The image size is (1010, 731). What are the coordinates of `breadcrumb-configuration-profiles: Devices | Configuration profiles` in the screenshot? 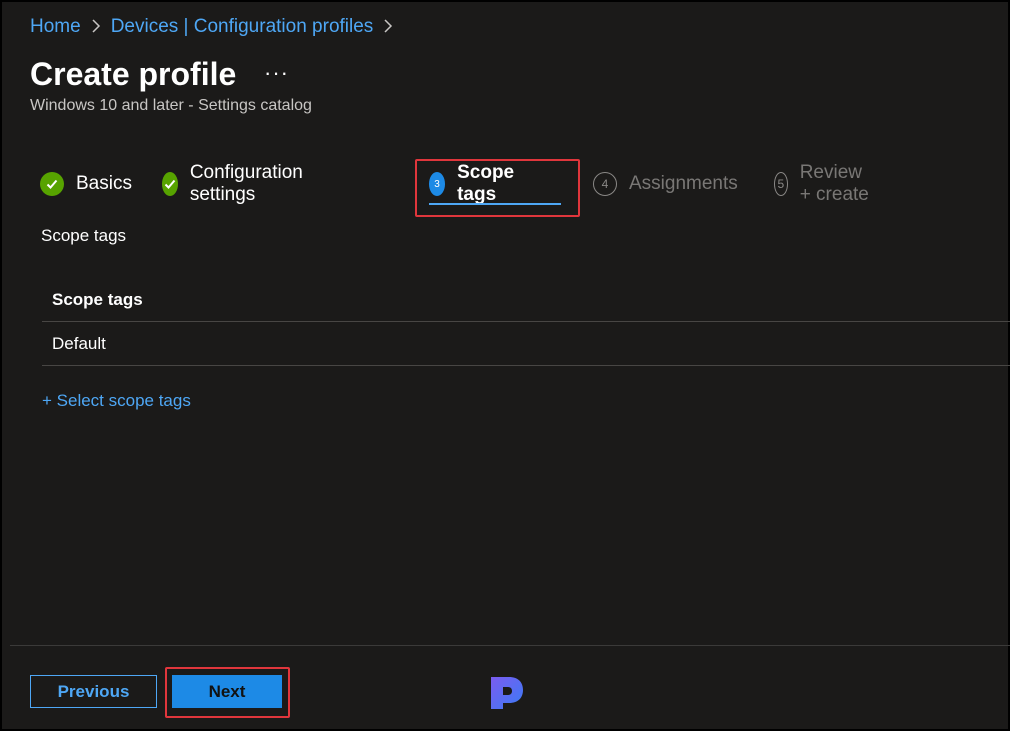 It's located at (242, 27).